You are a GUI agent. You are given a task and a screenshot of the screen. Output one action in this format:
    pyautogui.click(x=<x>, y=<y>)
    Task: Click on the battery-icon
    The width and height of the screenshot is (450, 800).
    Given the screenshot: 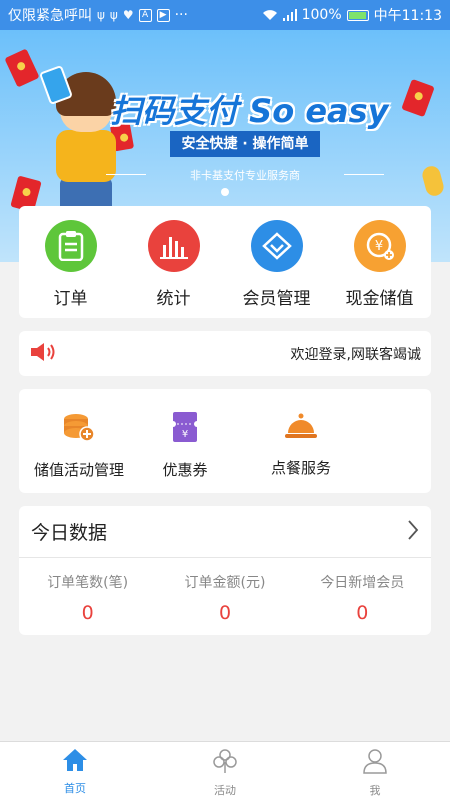 What is the action you would take?
    pyautogui.click(x=357, y=15)
    